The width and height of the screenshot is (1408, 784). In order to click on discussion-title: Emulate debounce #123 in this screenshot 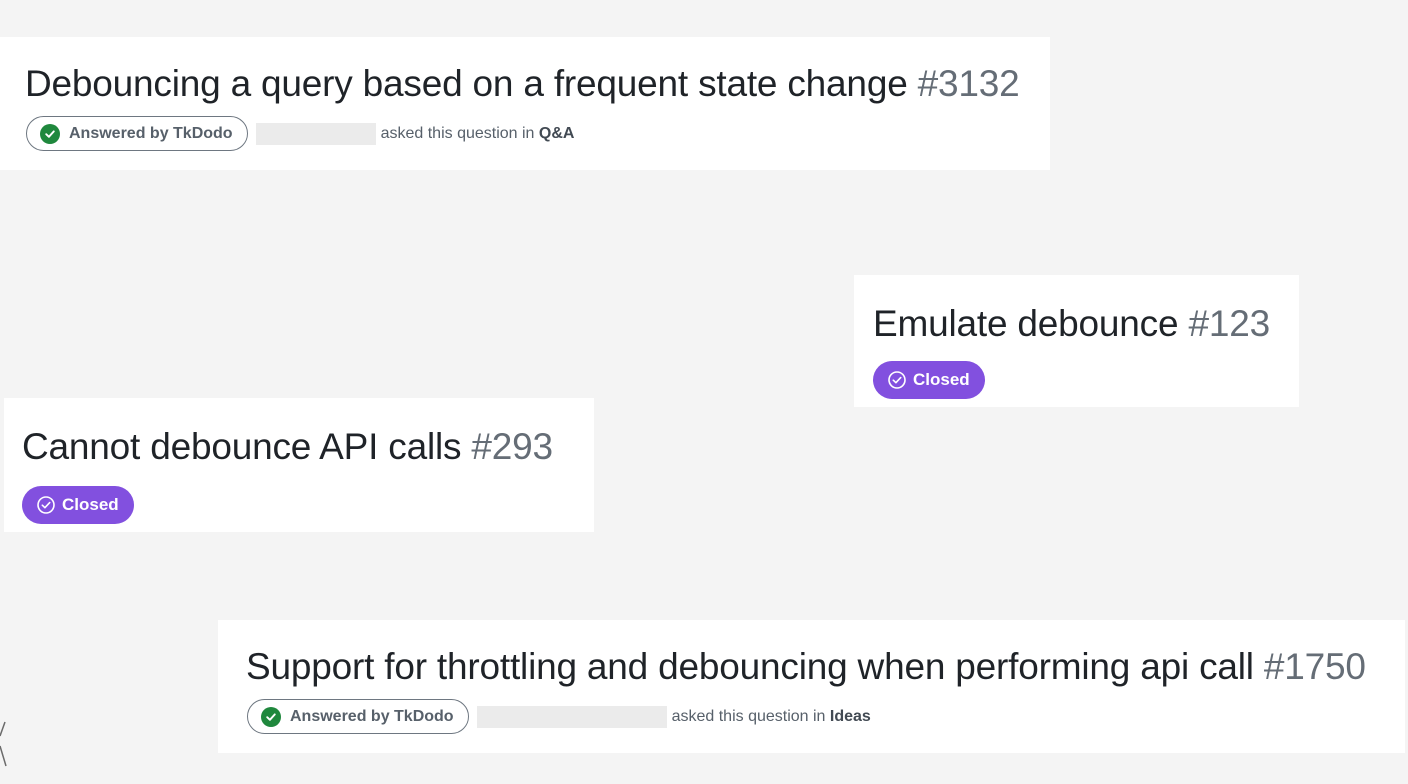, I will do `click(1071, 324)`.